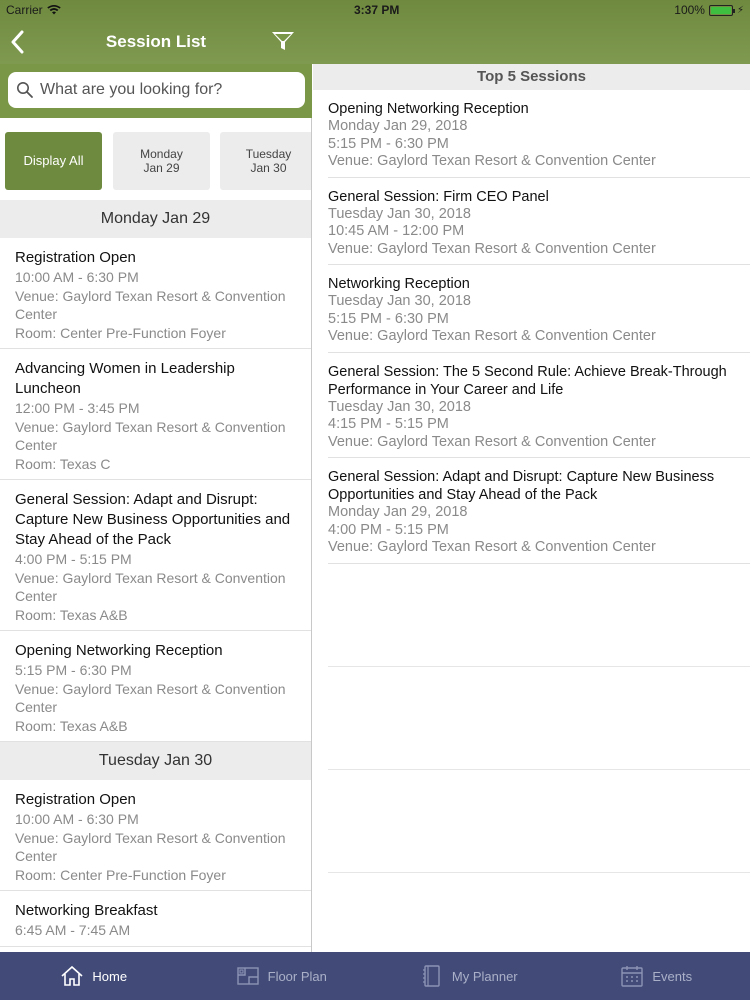 This screenshot has width=750, height=1000. I want to click on battery-icon, so click(721, 10).